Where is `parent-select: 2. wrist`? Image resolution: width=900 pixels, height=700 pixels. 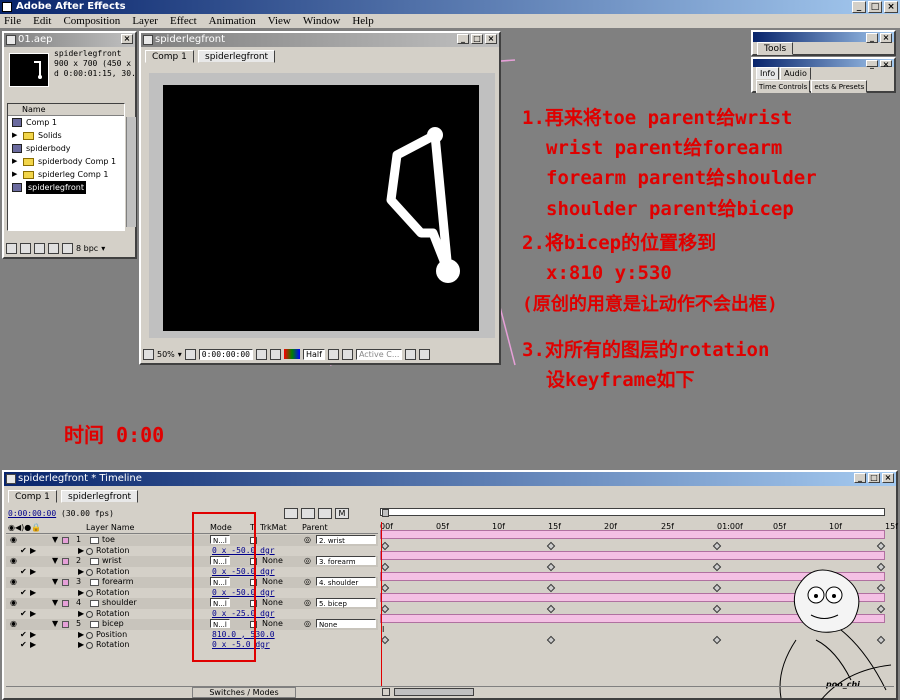
parent-select: 2. wrist is located at coordinates (346, 540).